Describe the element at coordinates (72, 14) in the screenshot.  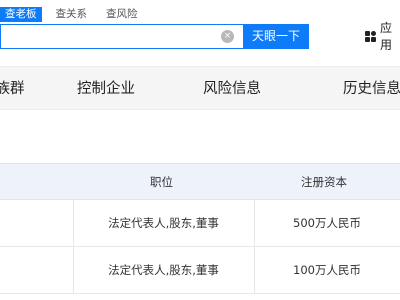
I see `tab-search-relation: 查关系` at that location.